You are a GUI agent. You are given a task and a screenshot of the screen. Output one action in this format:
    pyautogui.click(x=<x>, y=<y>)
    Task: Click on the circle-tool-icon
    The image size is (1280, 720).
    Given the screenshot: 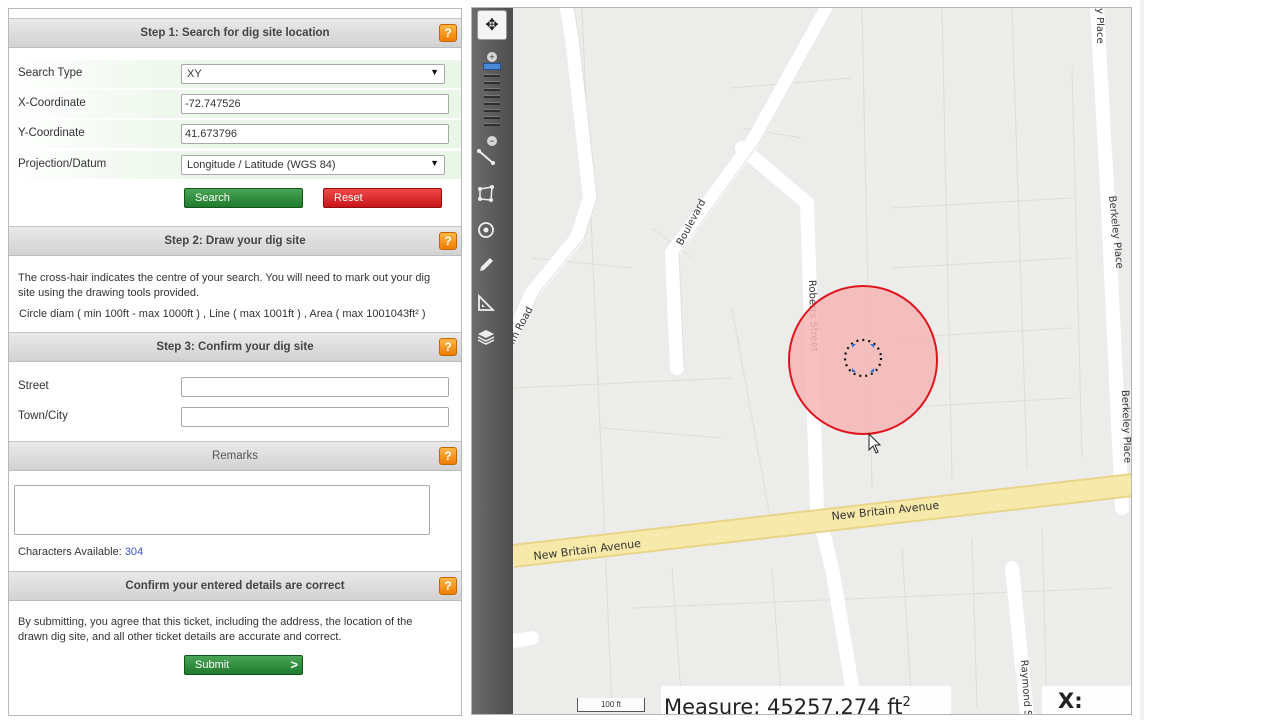 What is the action you would take?
    pyautogui.click(x=492, y=236)
    